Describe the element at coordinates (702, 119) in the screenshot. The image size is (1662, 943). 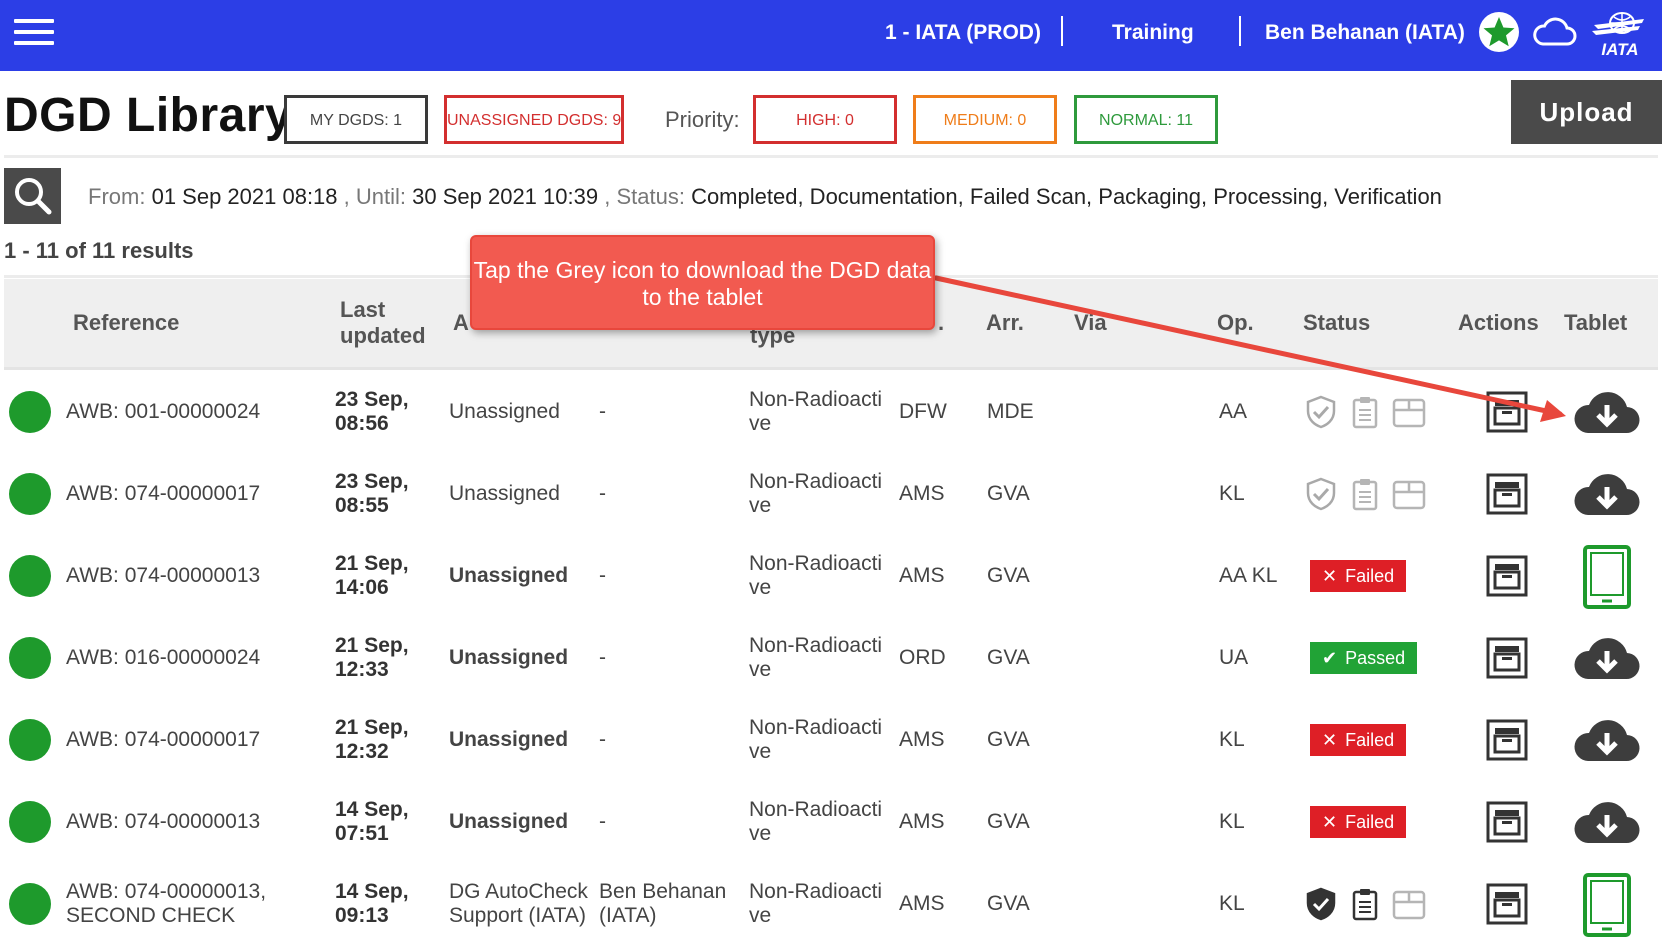
I see `priority-label: Priority:` at that location.